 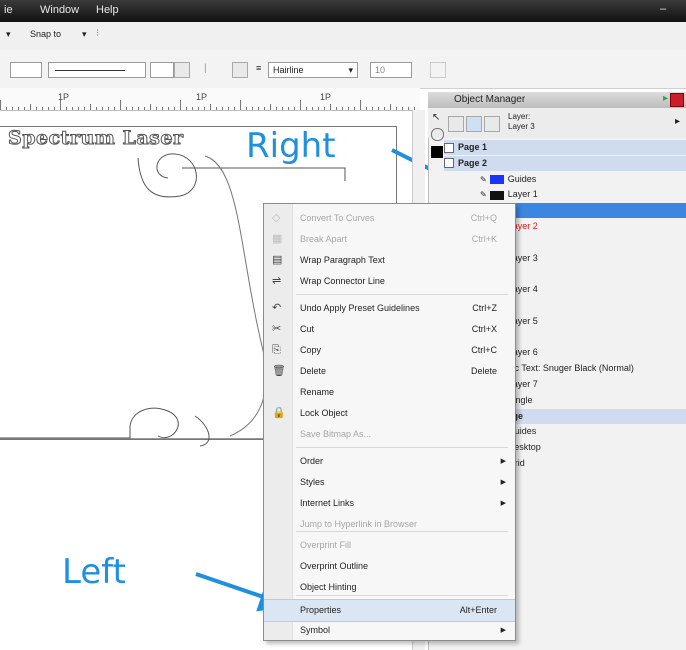 I want to click on object-tree-label: Page 1, so click(x=473, y=147).